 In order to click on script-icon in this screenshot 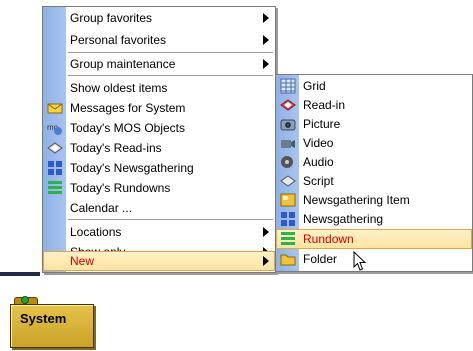, I will do `click(288, 181)`.